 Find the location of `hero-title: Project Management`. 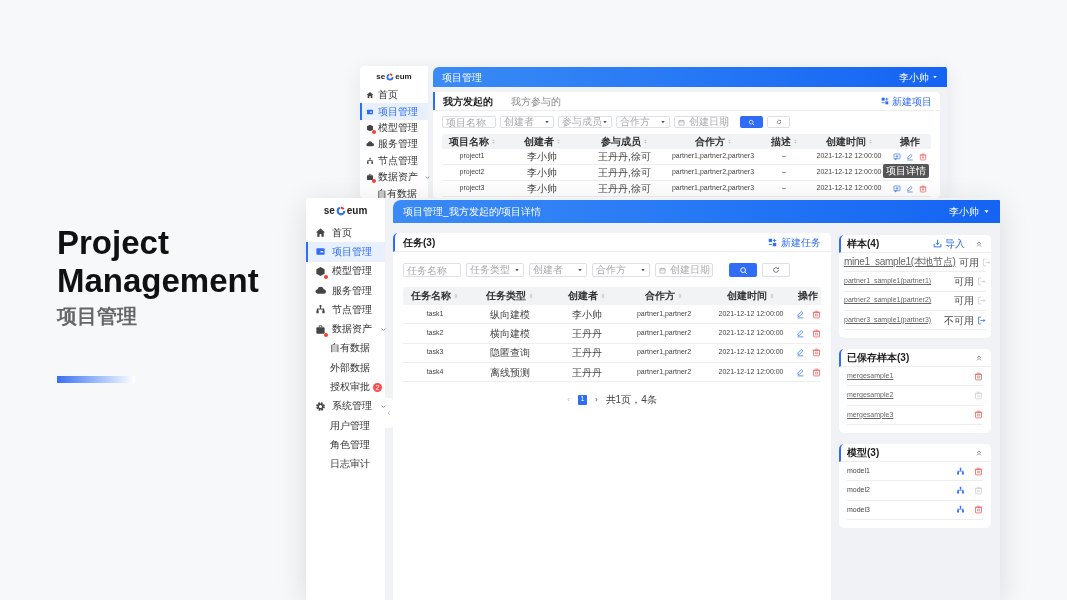

hero-title: Project Management is located at coordinates (158, 262).